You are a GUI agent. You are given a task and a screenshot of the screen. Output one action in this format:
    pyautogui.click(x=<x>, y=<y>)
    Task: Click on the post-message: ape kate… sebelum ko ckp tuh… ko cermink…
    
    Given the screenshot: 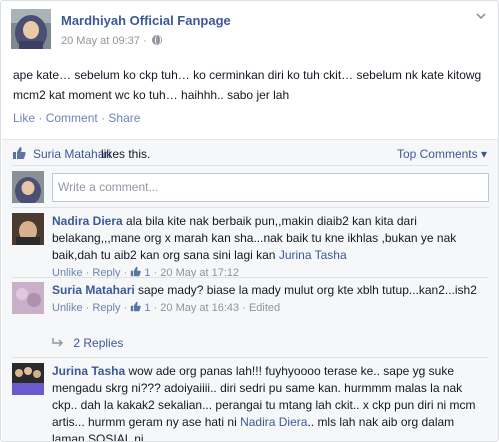 What is the action you would take?
    pyautogui.click(x=247, y=85)
    